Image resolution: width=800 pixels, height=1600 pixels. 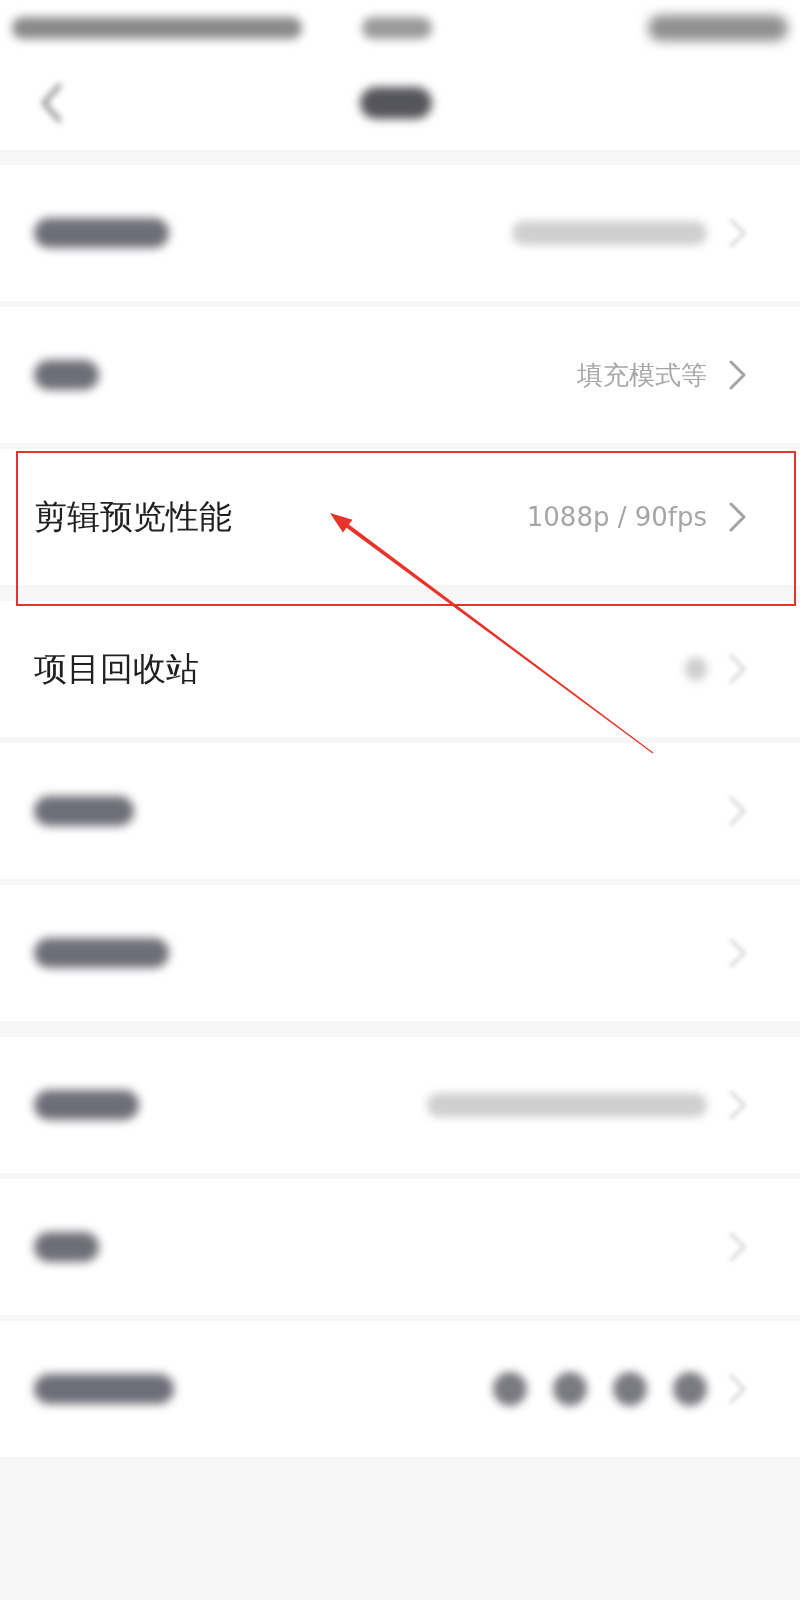 What do you see at coordinates (397, 27) in the screenshot?
I see `blurred-time` at bounding box center [397, 27].